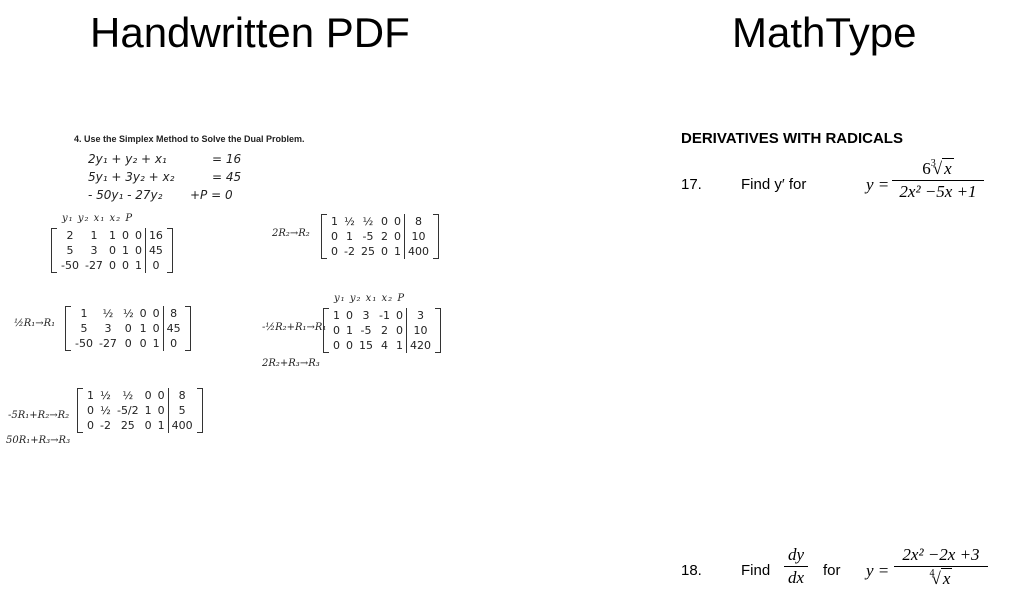 Image resolution: width=1015 pixels, height=605 pixels. What do you see at coordinates (291, 233) in the screenshot?
I see `row-op-m4: 2R₂→R₂` at bounding box center [291, 233].